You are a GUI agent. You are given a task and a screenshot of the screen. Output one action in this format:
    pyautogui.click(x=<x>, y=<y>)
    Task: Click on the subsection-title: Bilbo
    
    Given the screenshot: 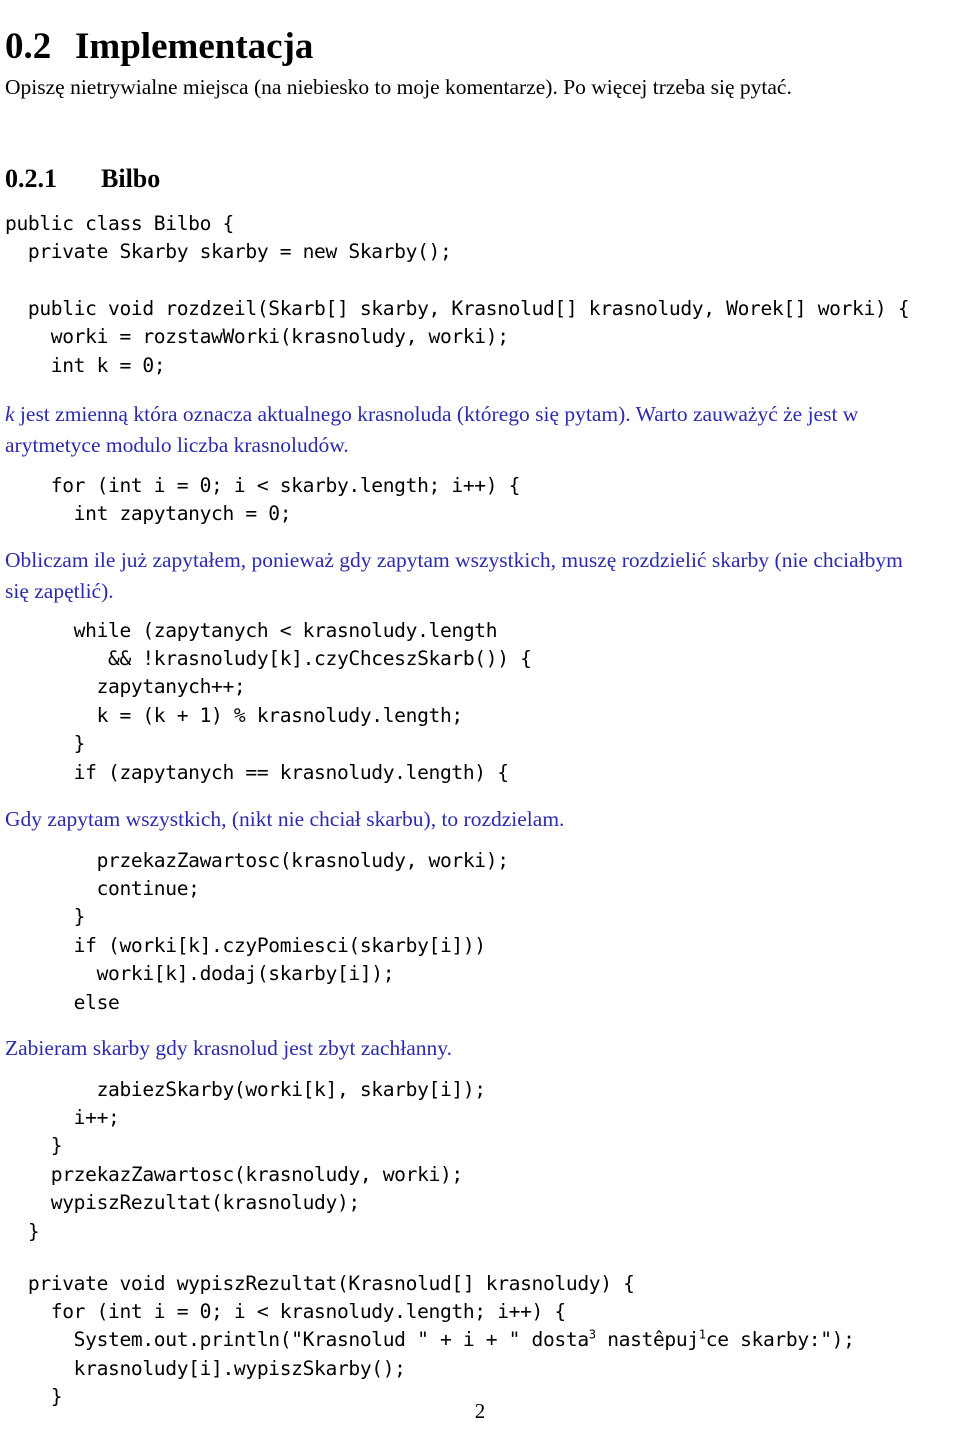 What is the action you would take?
    pyautogui.click(x=131, y=178)
    